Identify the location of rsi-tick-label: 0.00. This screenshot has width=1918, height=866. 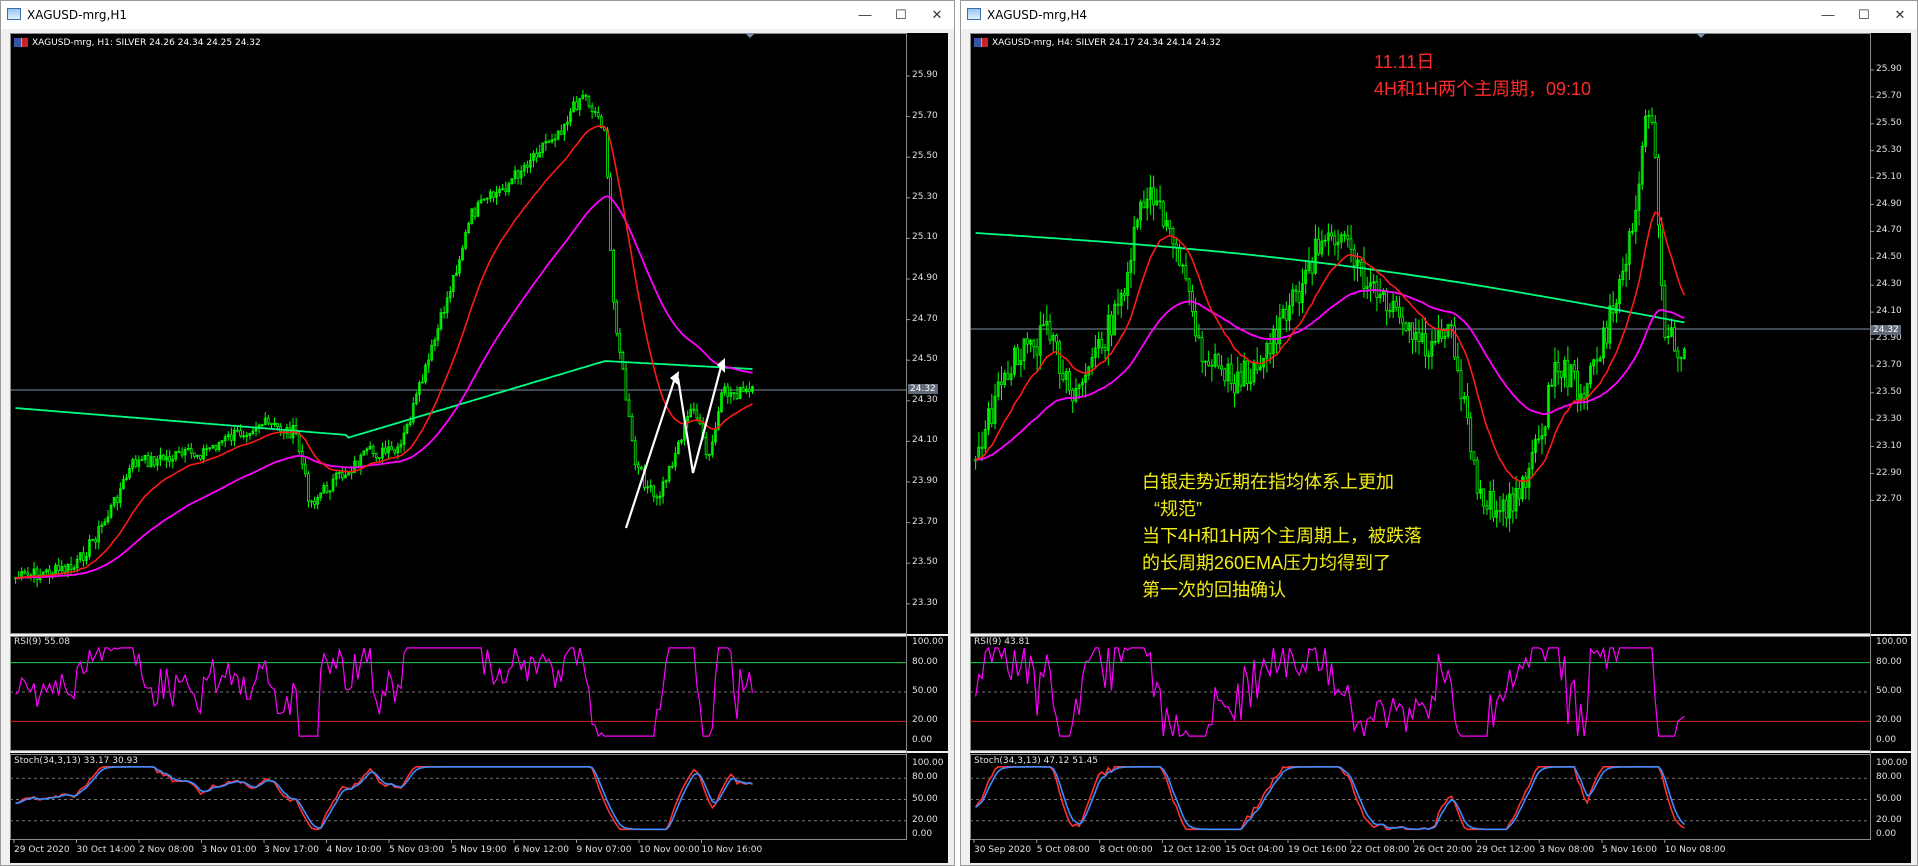
(922, 740).